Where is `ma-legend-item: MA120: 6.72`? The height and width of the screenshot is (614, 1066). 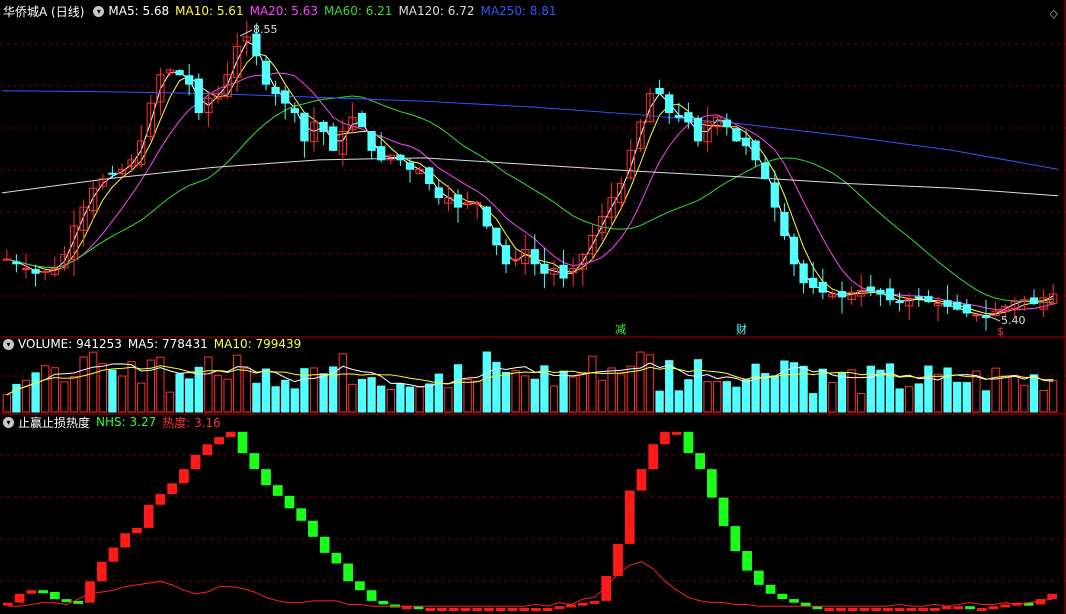
ma-legend-item: MA120: 6.72 is located at coordinates (436, 11).